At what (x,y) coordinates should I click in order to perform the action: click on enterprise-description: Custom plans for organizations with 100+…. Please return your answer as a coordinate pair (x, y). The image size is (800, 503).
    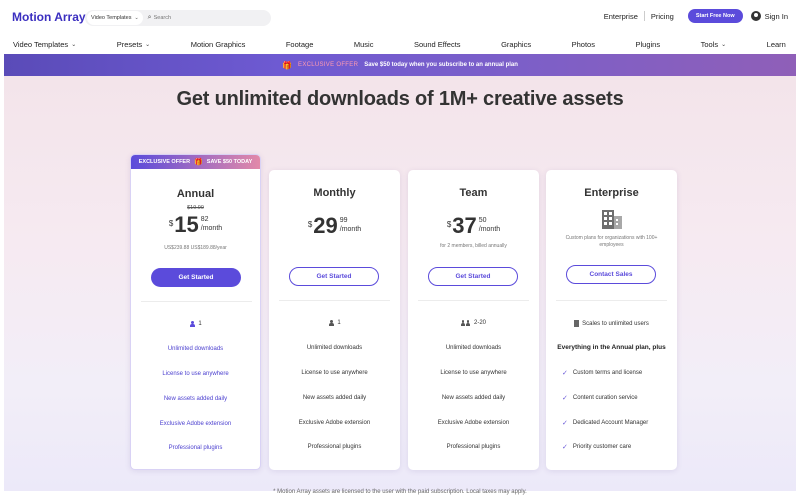
    Looking at the image, I should click on (611, 241).